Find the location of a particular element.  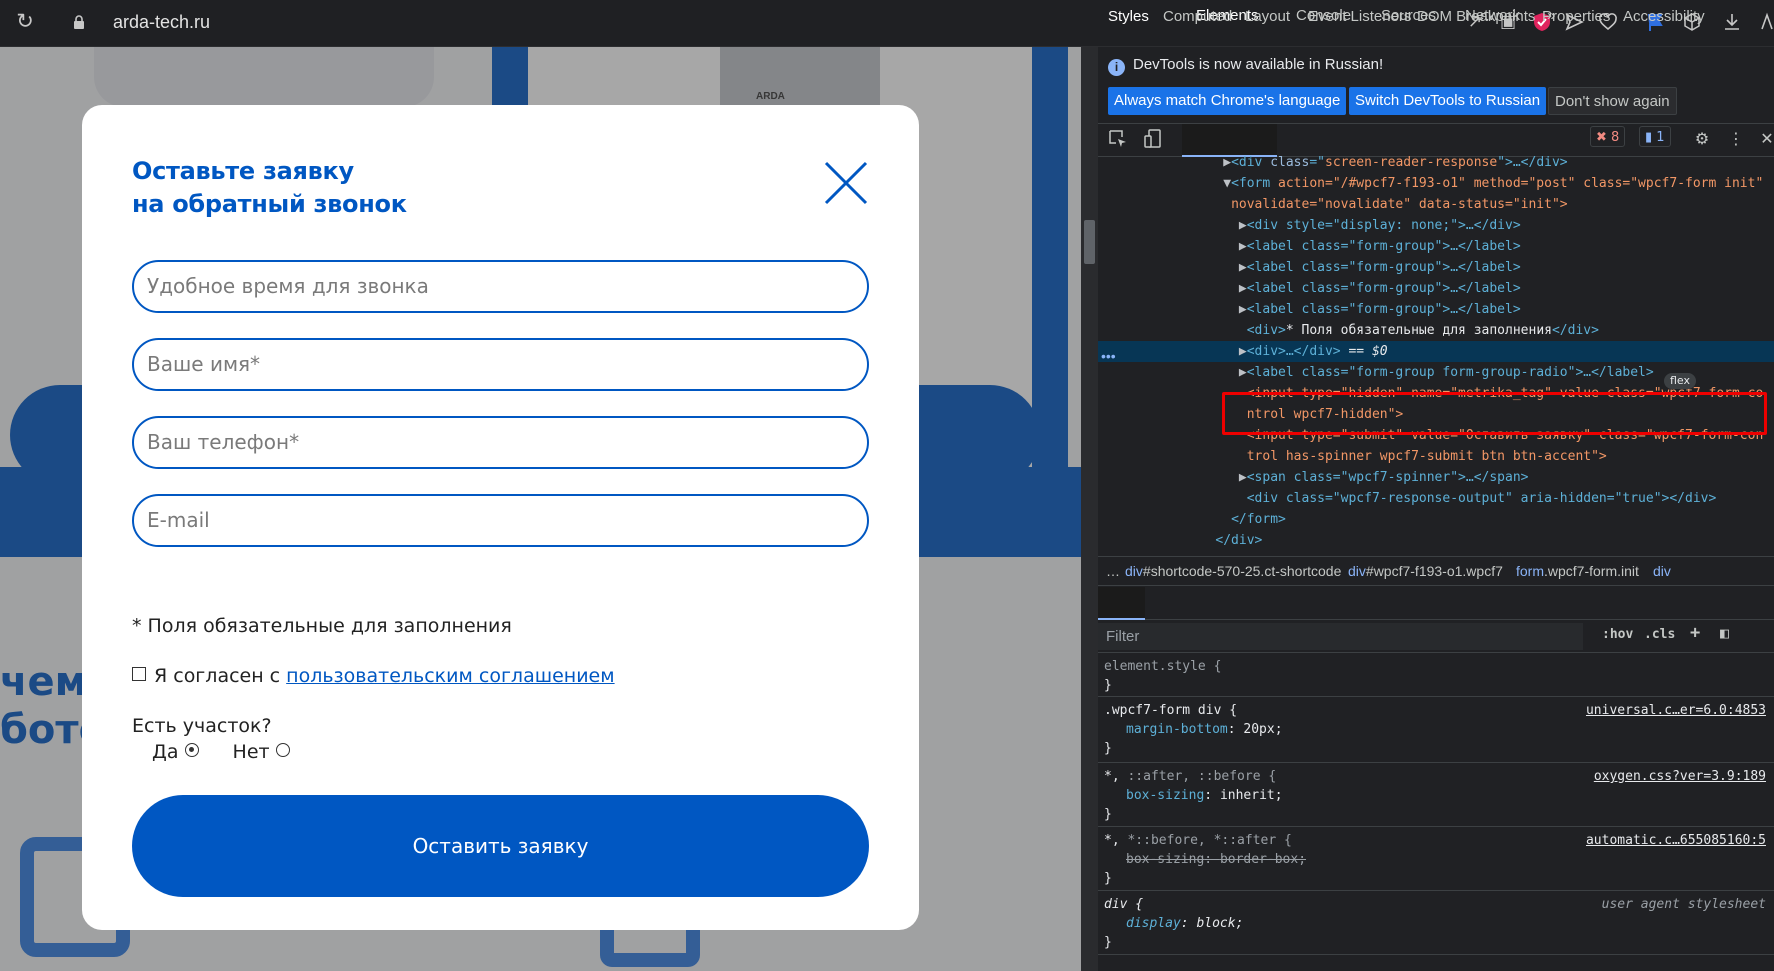

errors-badge: ✖ 8 is located at coordinates (1608, 136).